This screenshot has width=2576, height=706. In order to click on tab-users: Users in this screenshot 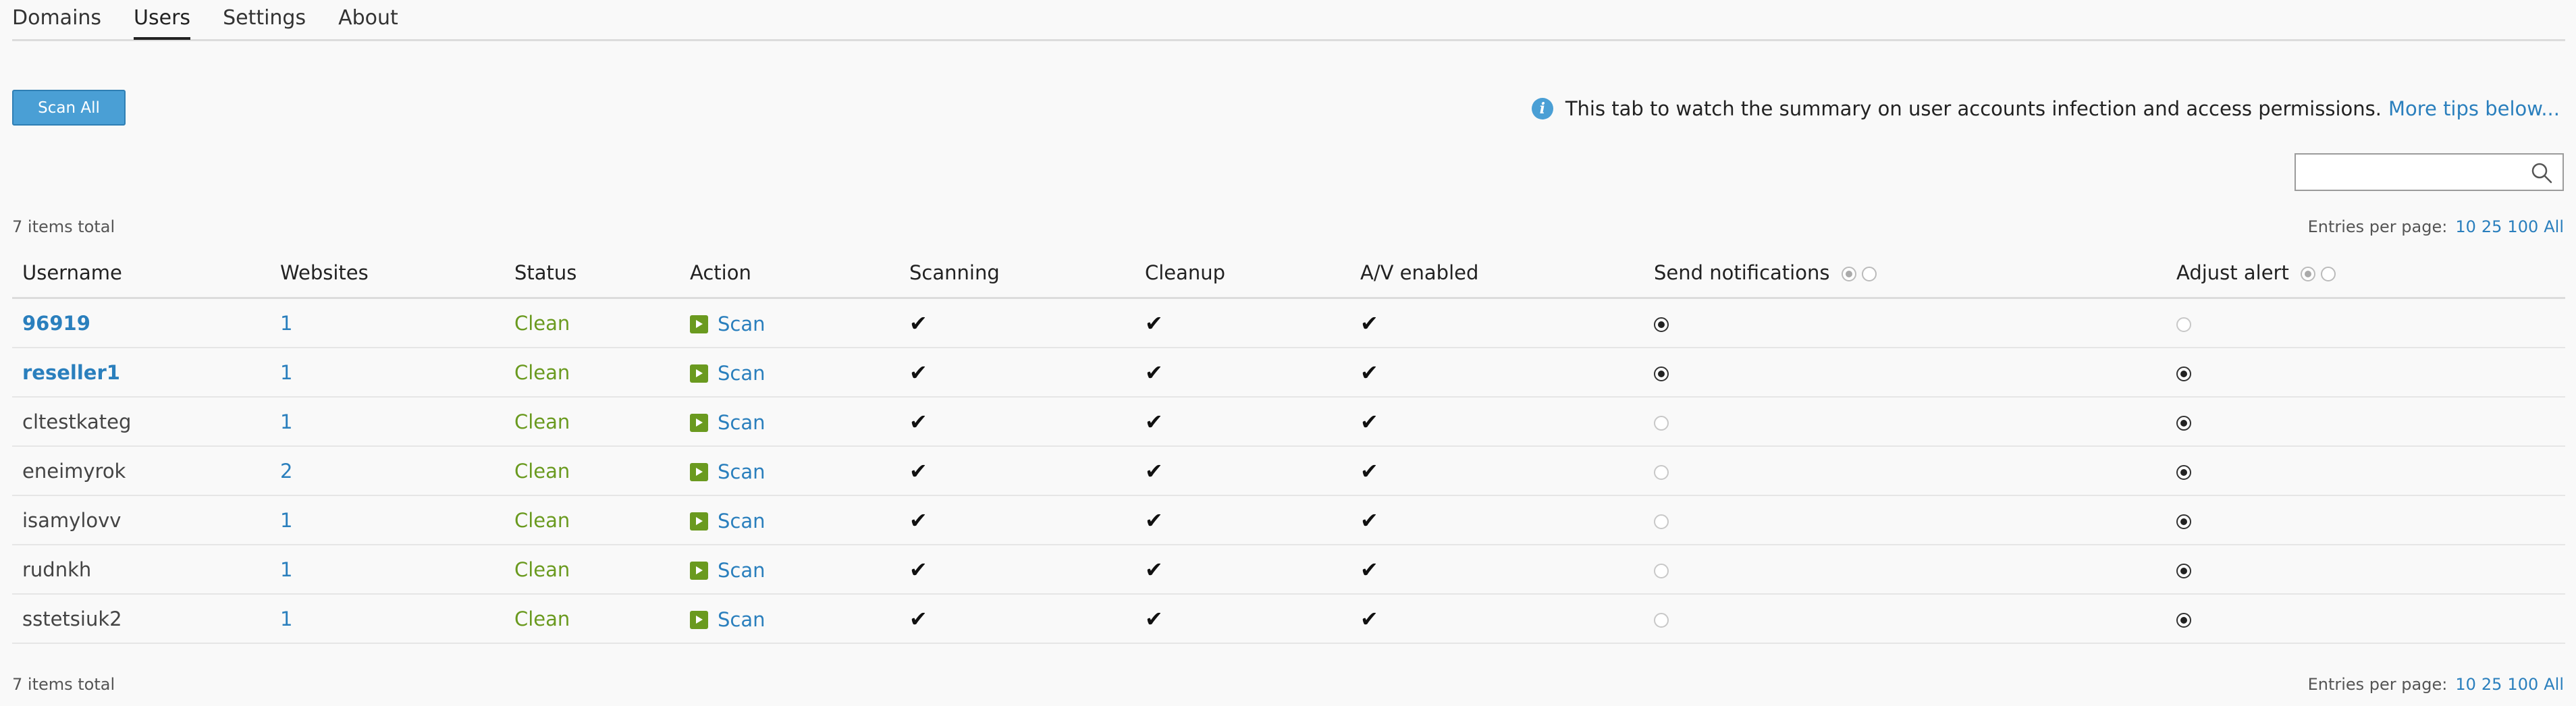, I will do `click(162, 20)`.